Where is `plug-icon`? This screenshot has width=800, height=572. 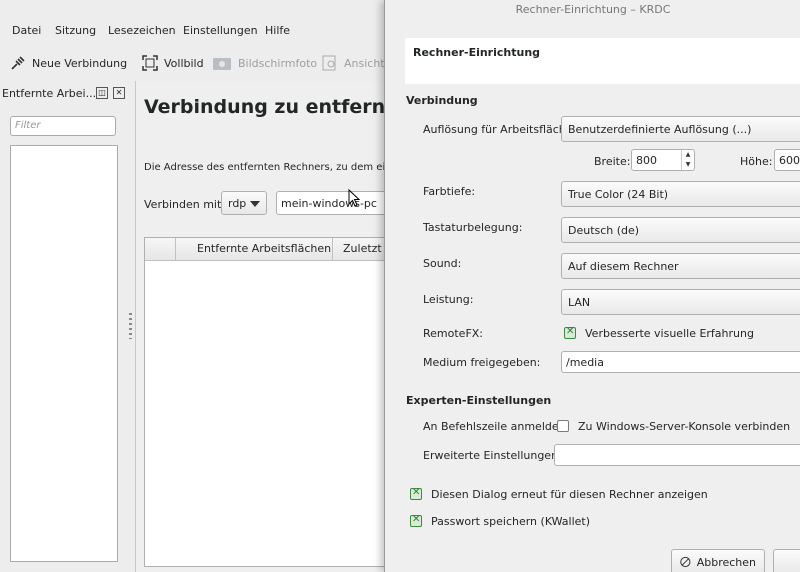
plug-icon is located at coordinates (18, 63).